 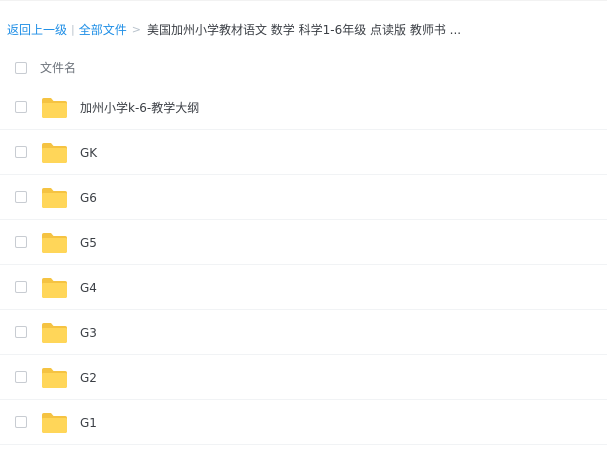 I want to click on top-divider, so click(x=303, y=0).